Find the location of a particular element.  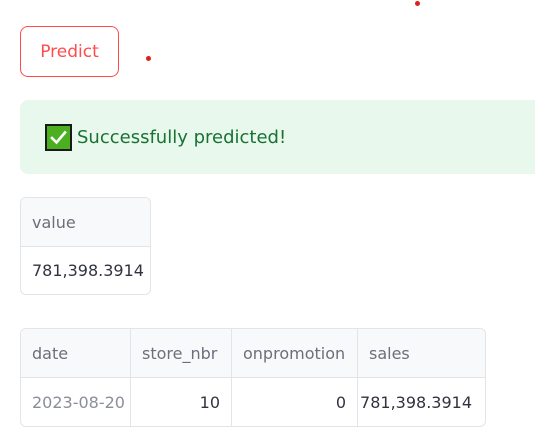

cell-value: 781,398.3914 is located at coordinates (85, 270).